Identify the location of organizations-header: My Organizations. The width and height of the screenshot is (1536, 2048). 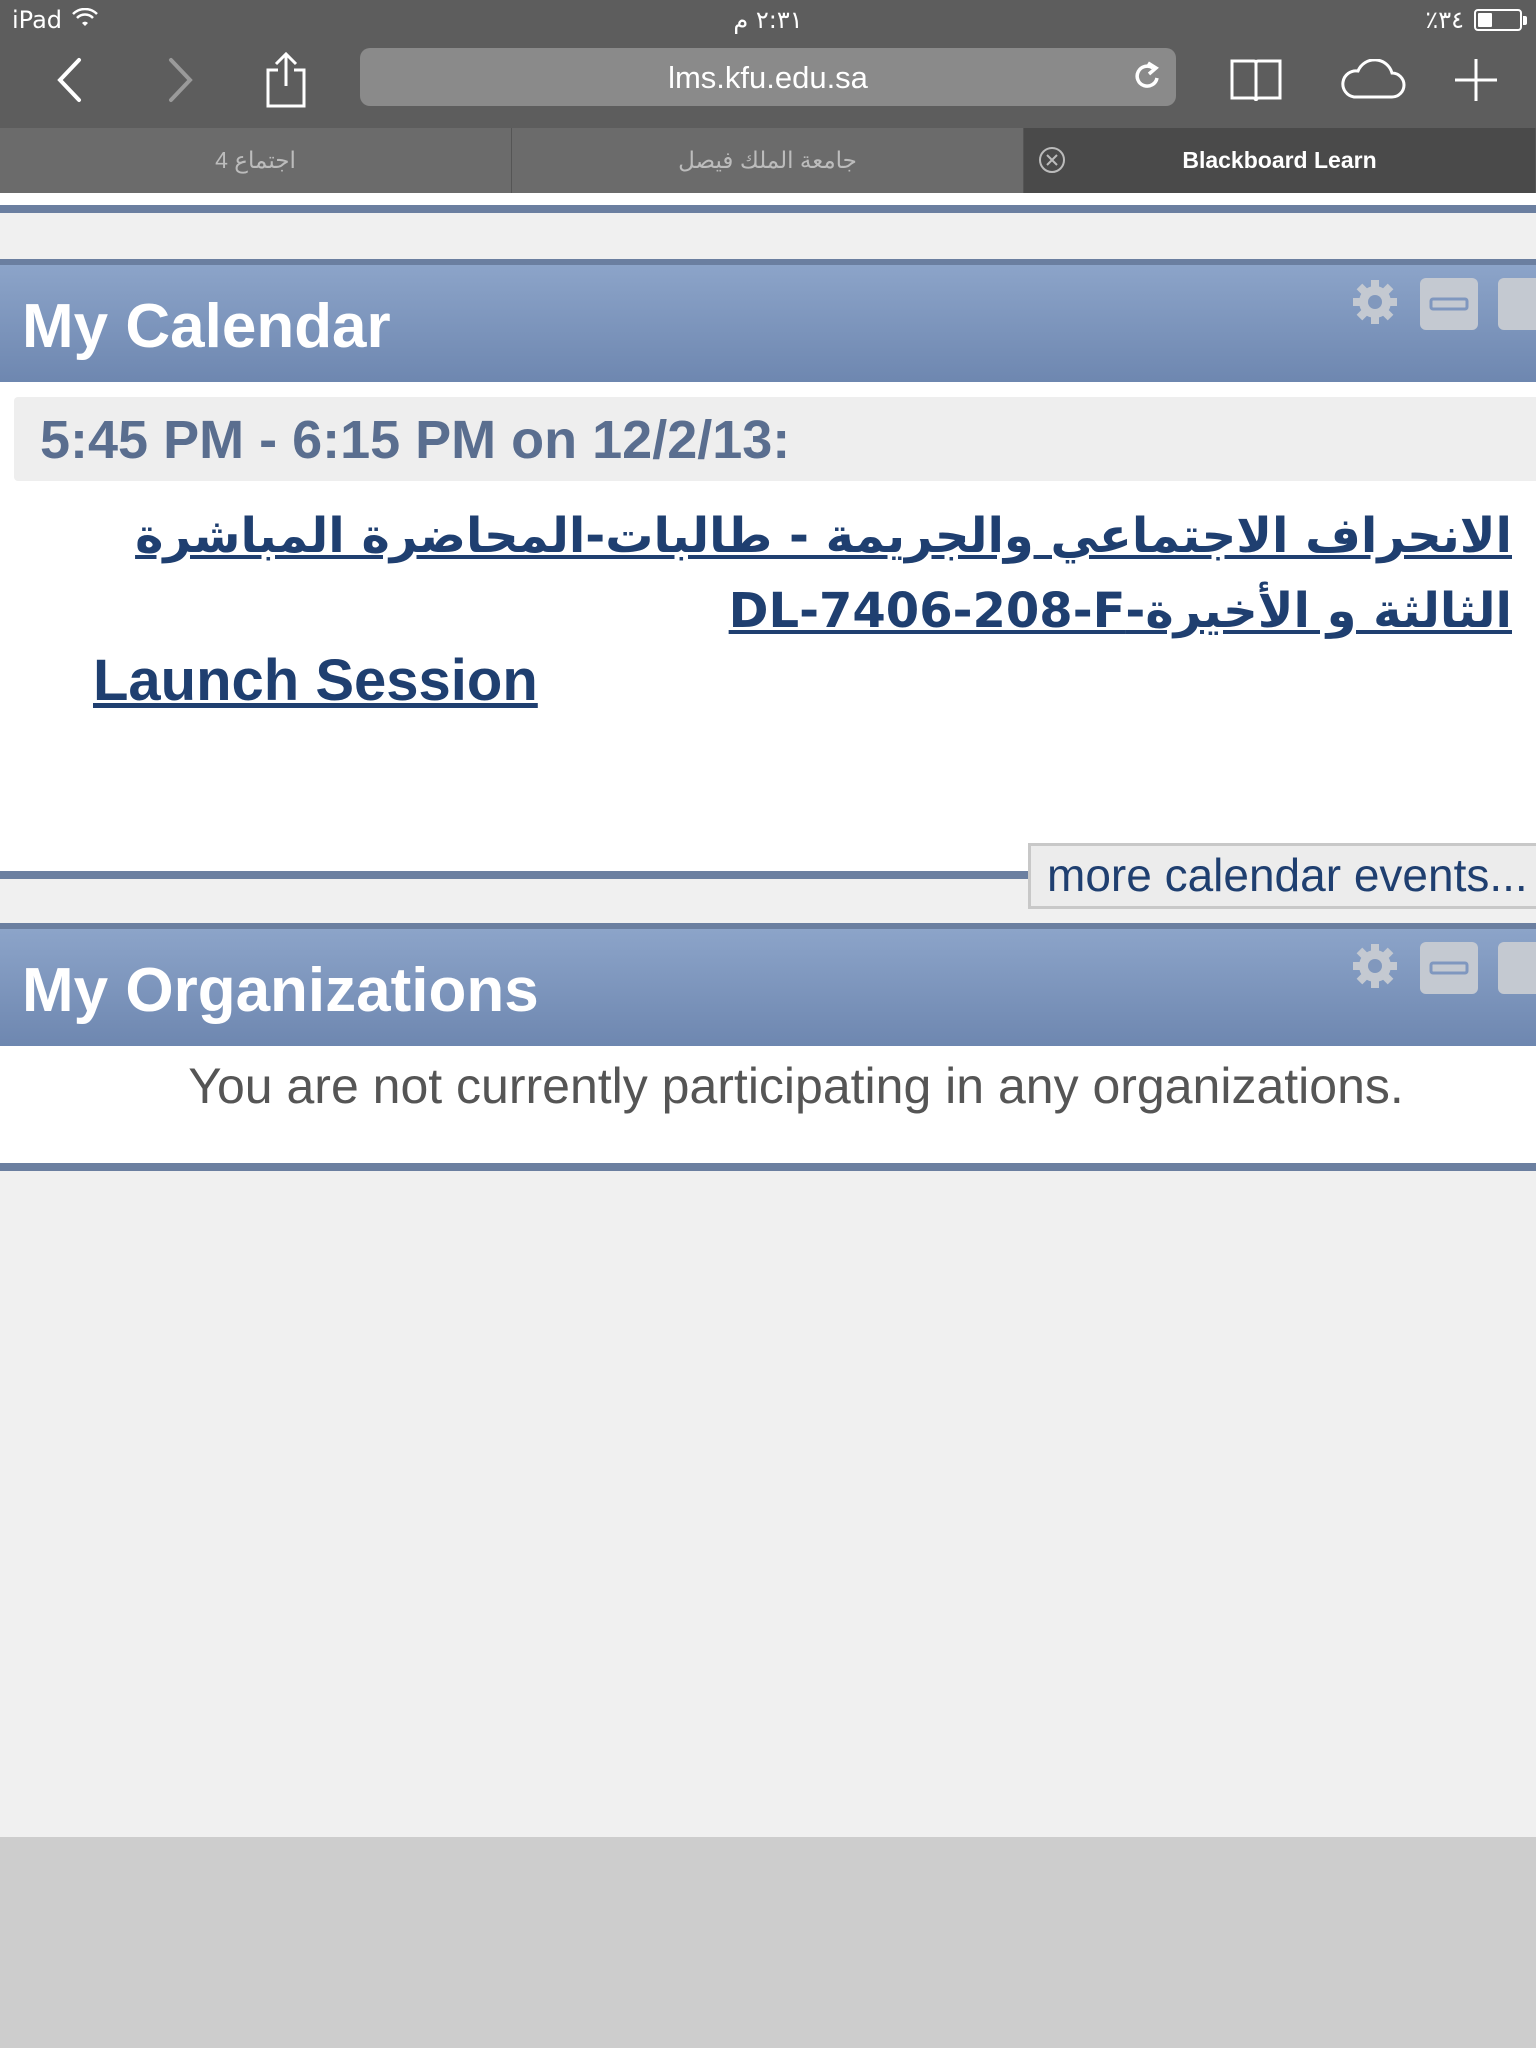
(768, 984).